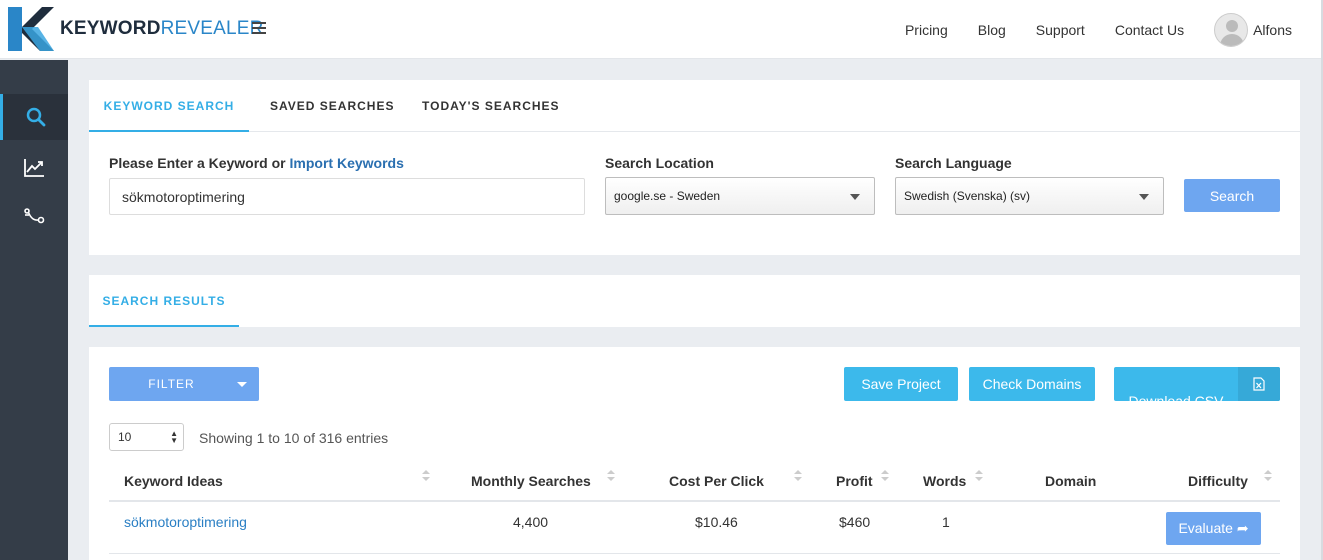 The image size is (1323, 560). Describe the element at coordinates (716, 481) in the screenshot. I see `column-cost-per-click: Cost Per Click` at that location.